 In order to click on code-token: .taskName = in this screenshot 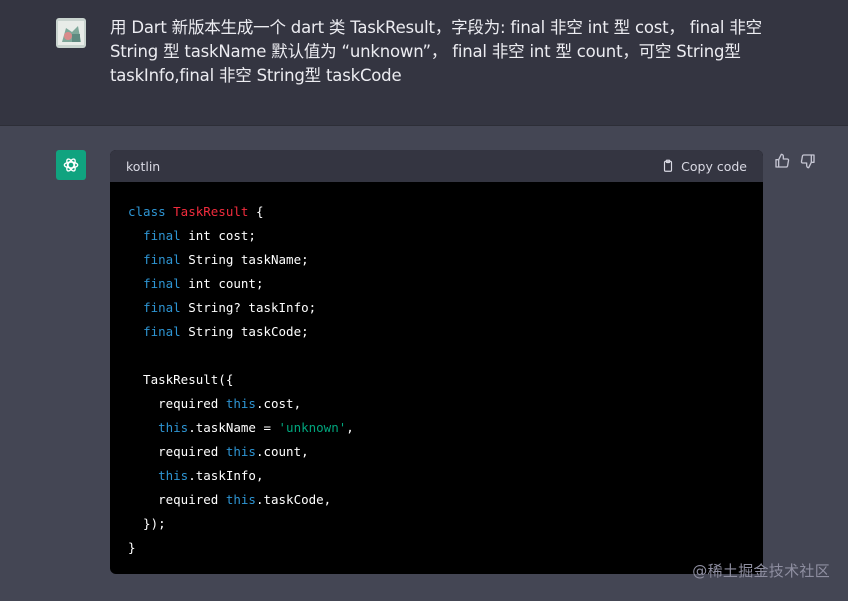, I will do `click(233, 427)`.